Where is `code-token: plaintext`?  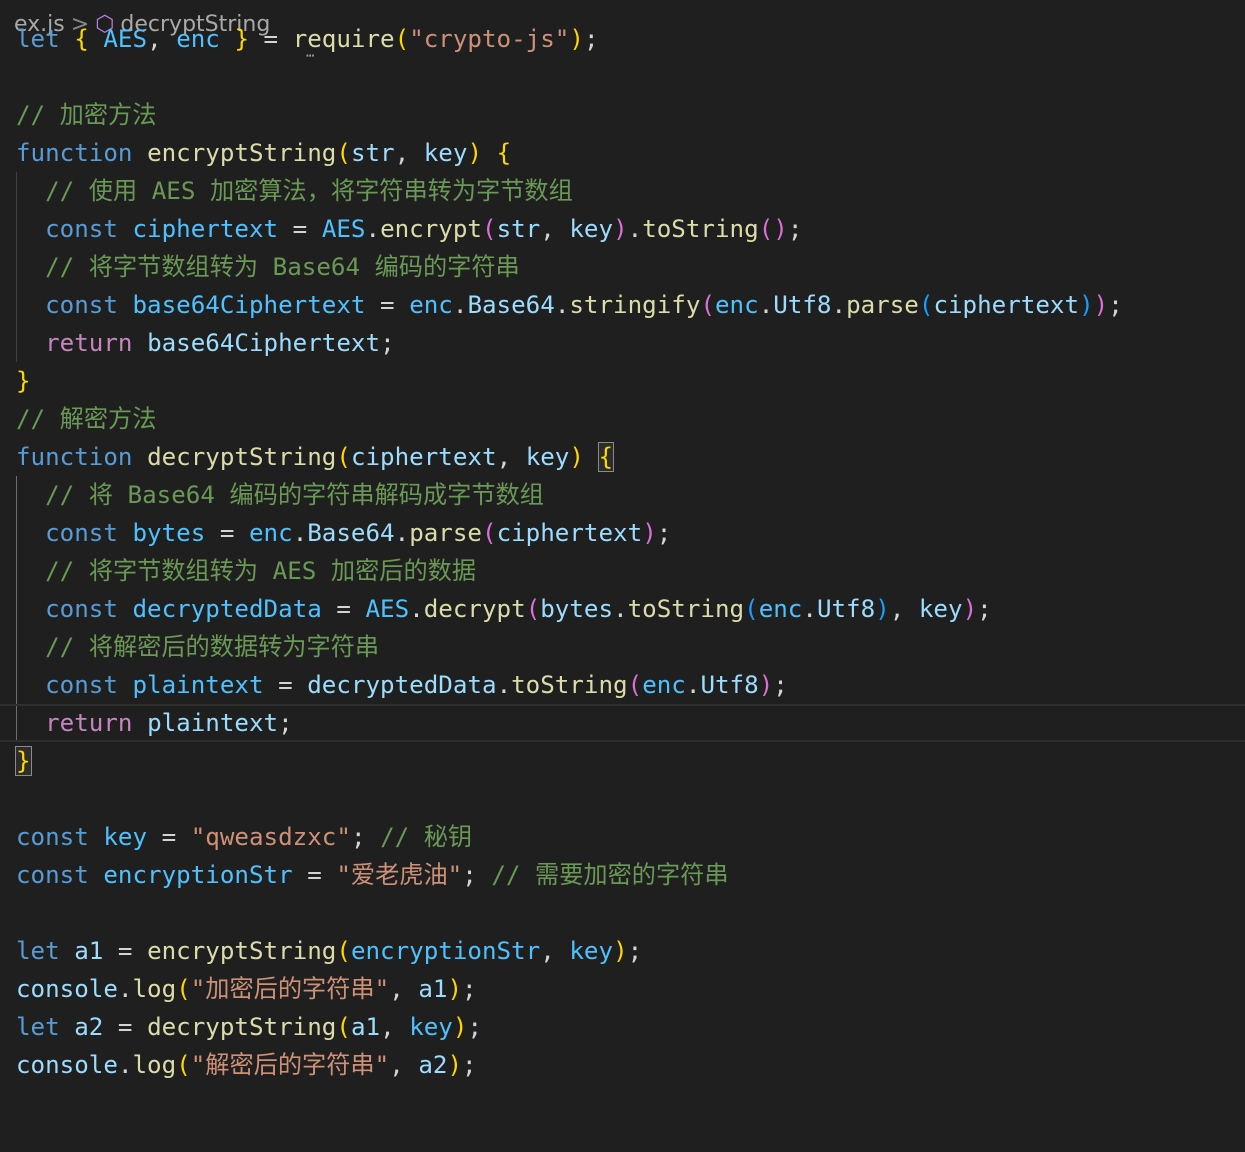 code-token: plaintext is located at coordinates (198, 685).